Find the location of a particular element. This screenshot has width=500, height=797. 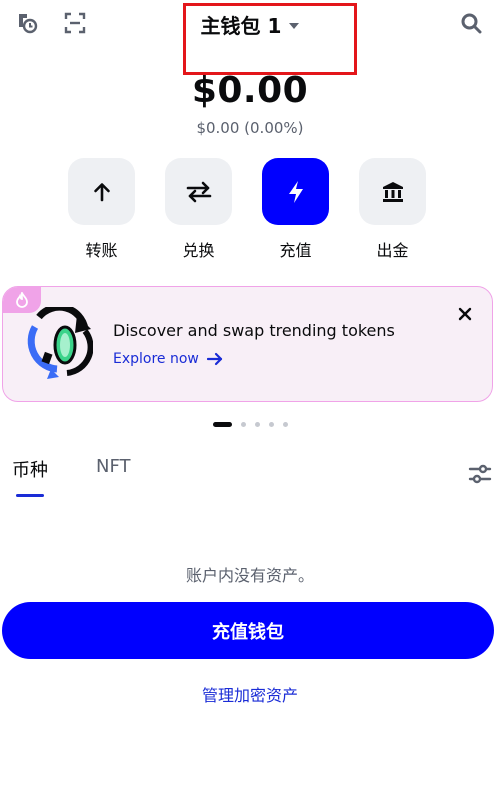

deposit-button: 充值 is located at coordinates (295, 209).